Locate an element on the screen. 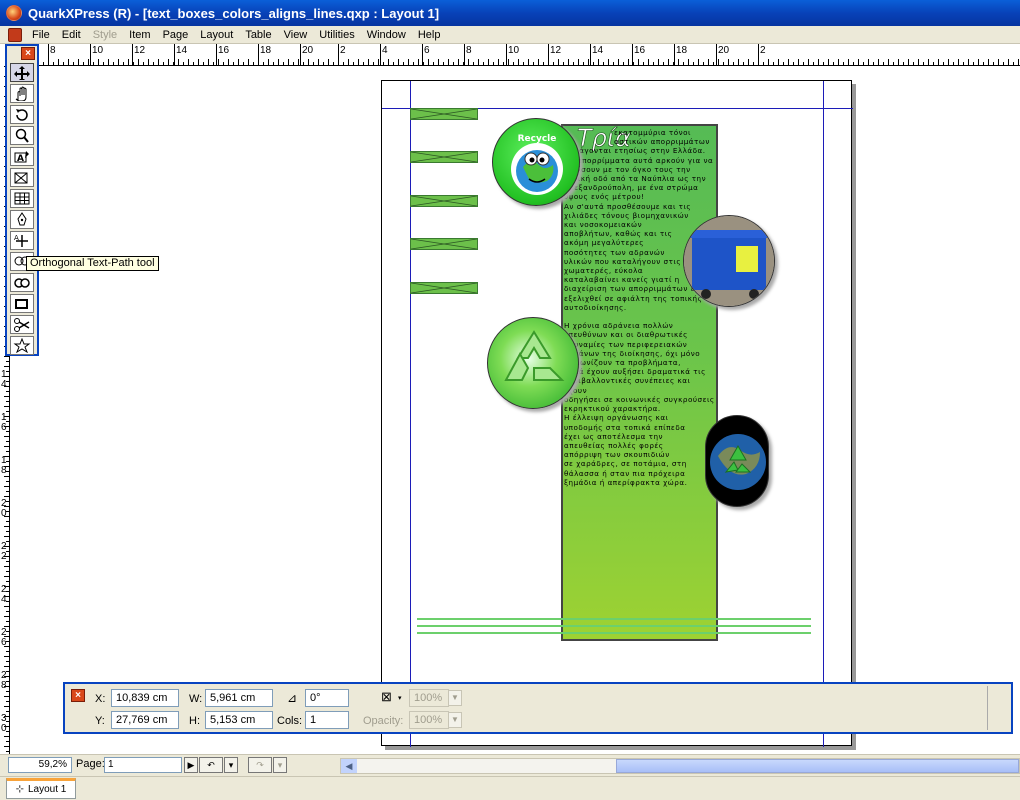 This screenshot has height=800, width=1020. palette-divider is located at coordinates (987, 708).